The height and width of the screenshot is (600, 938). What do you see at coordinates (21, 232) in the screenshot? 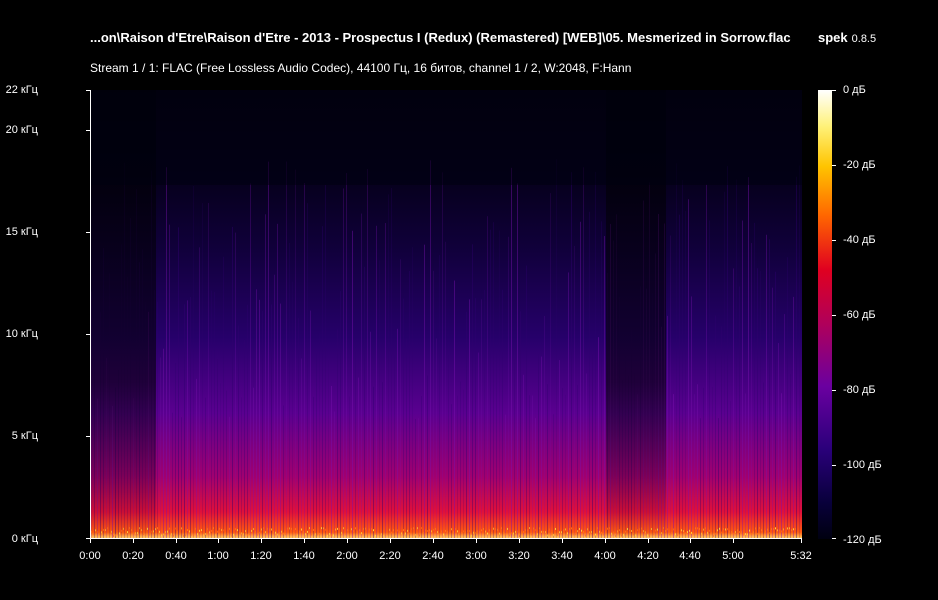
I see `y-label: 15 кГц` at bounding box center [21, 232].